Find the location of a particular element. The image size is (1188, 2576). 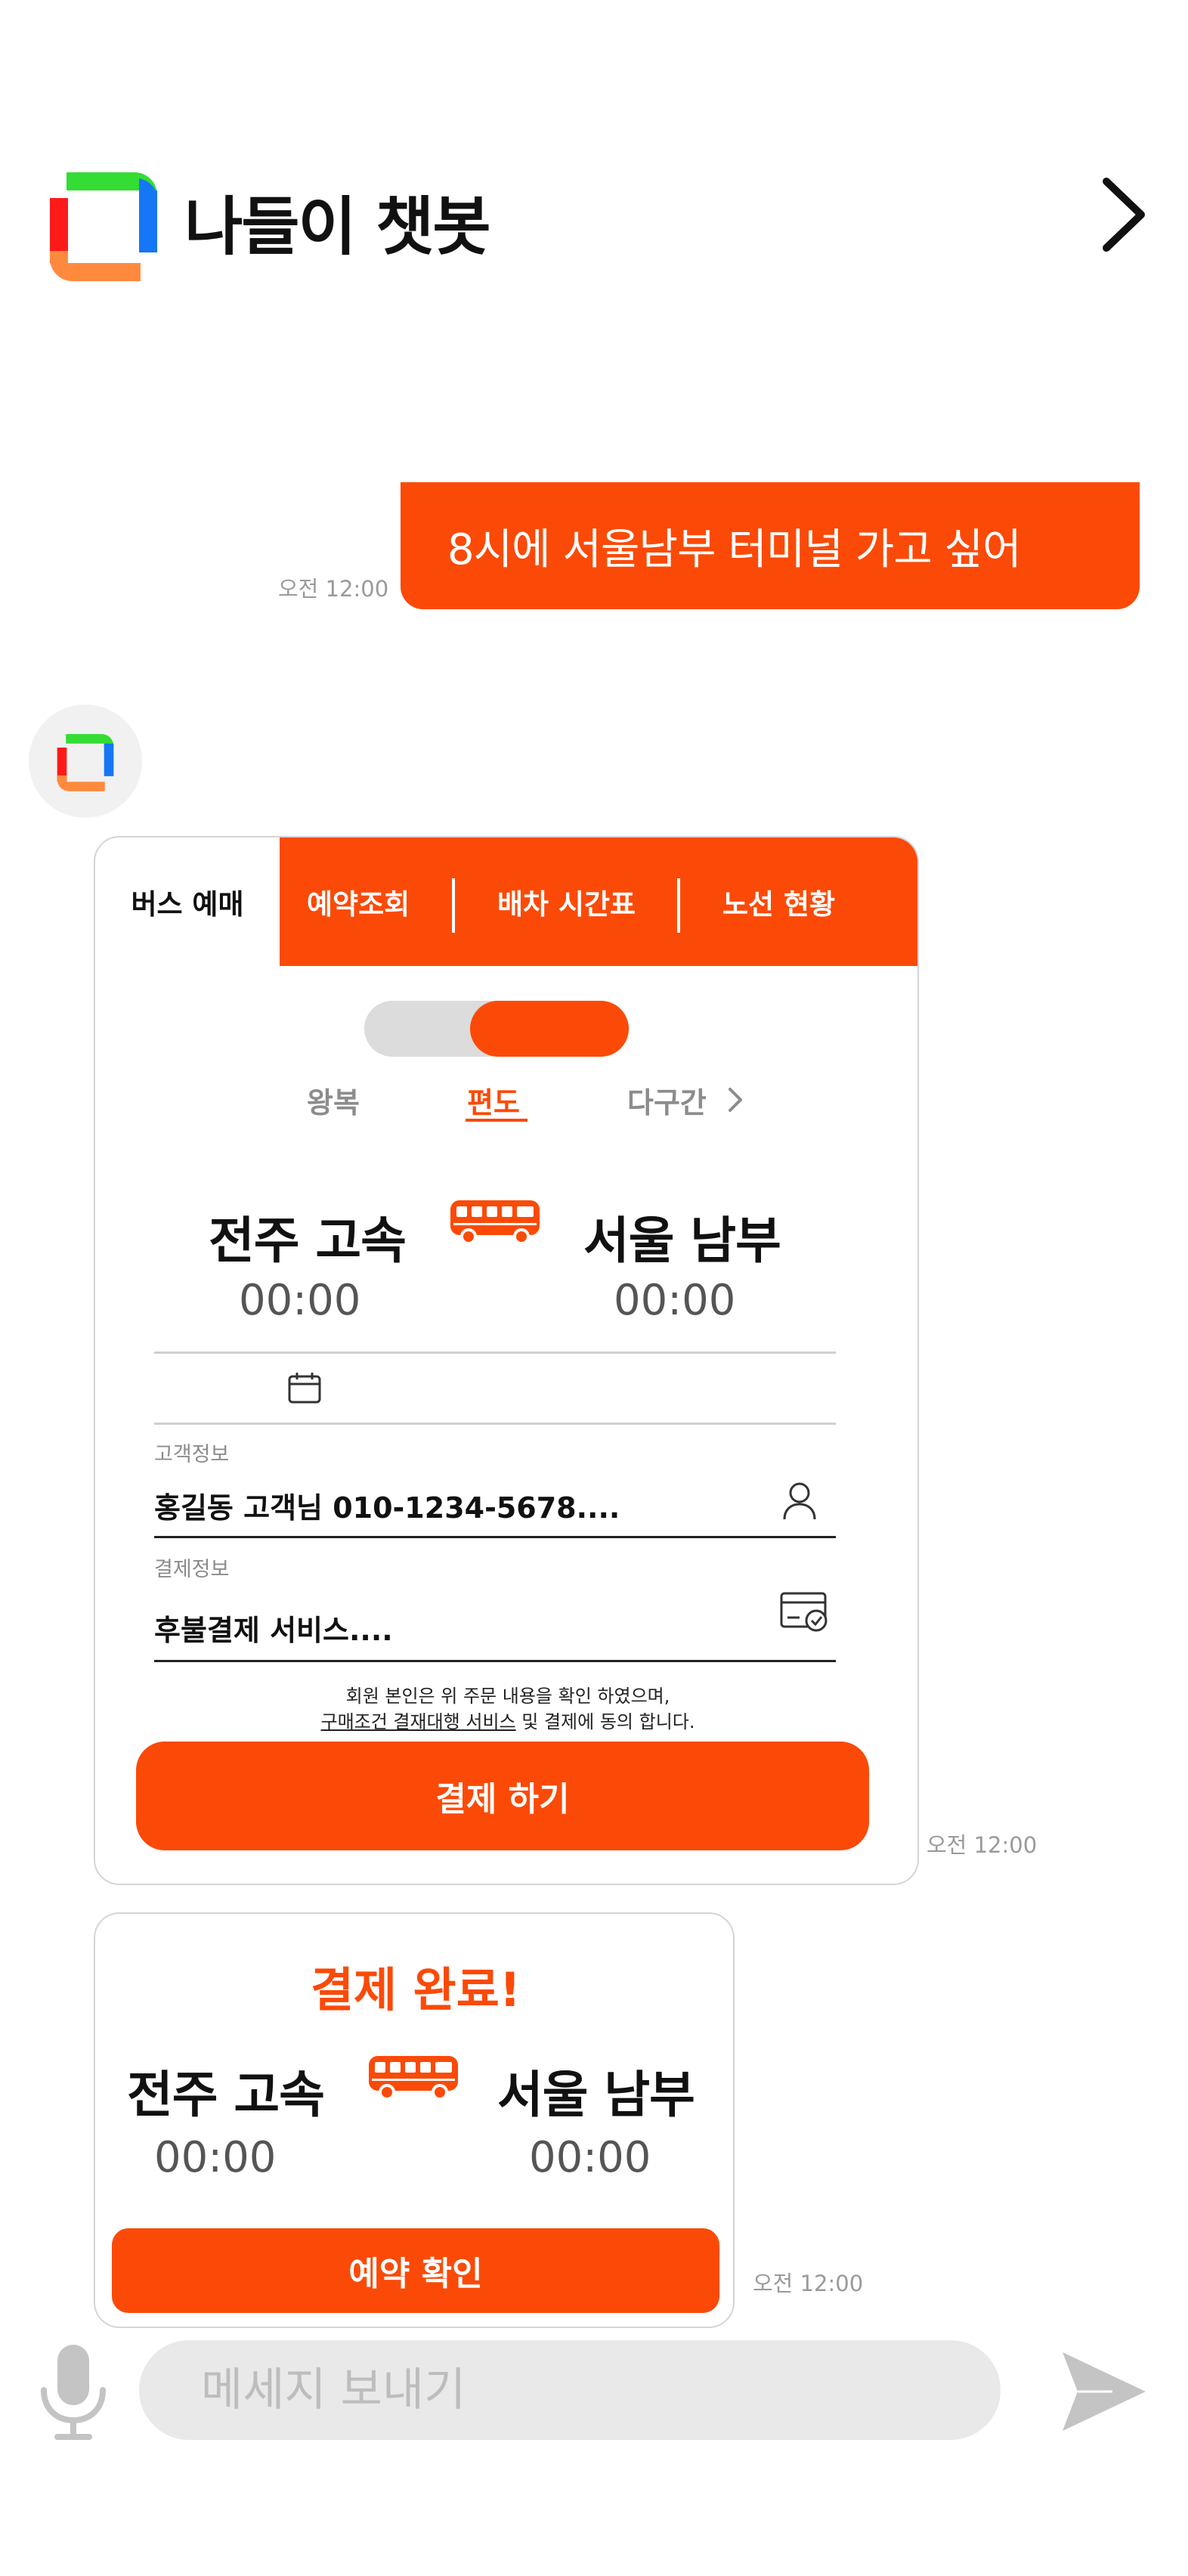

complete-origin-terminal: 전주 고속 is located at coordinates (226, 2095).